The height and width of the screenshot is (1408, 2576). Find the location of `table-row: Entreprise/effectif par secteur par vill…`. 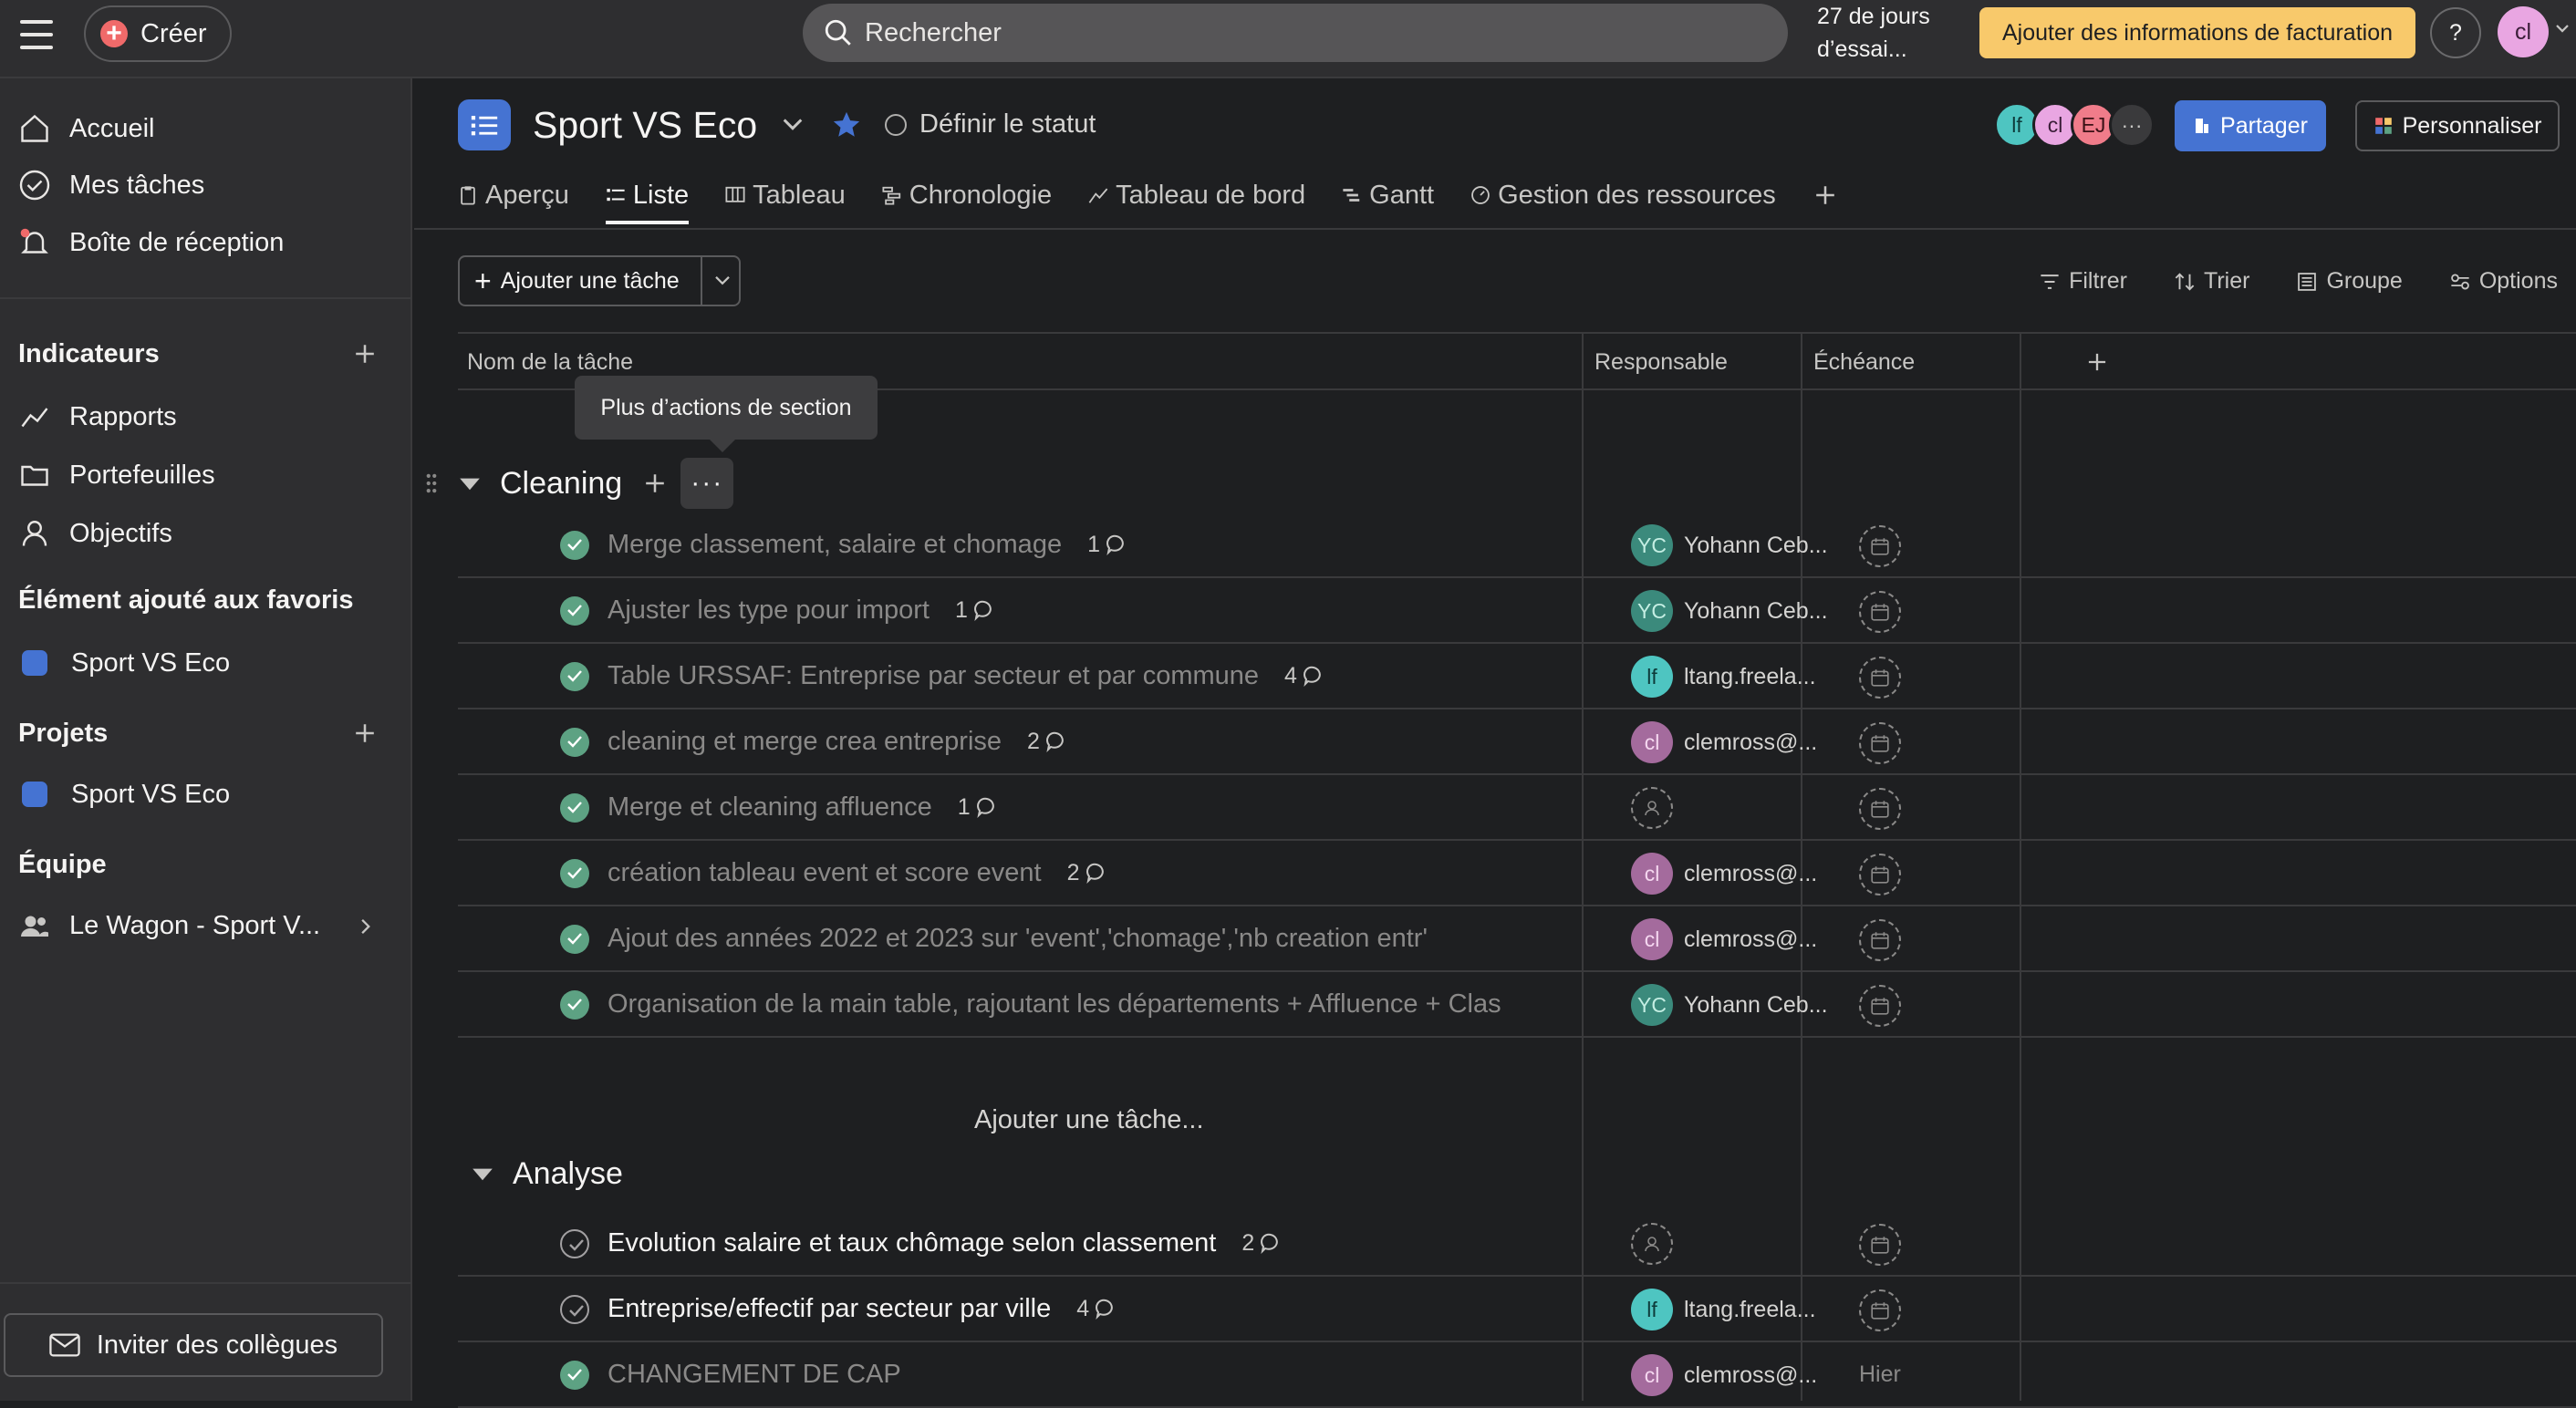

table-row: Entreprise/effectif par secteur par vill… is located at coordinates (1517, 1309).